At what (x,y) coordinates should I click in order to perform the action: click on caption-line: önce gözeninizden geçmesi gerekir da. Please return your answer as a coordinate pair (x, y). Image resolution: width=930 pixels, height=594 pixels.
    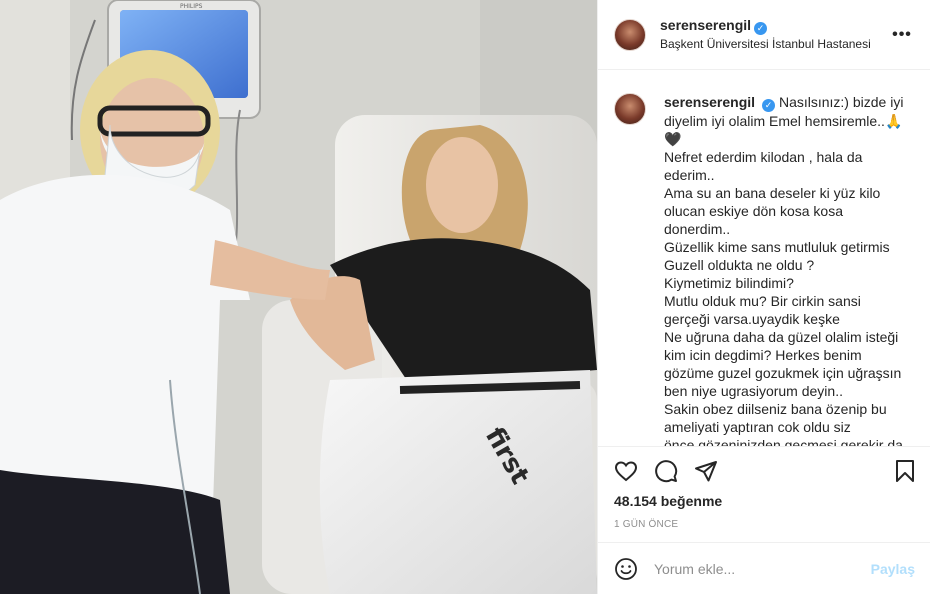
    Looking at the image, I should click on (783, 441).